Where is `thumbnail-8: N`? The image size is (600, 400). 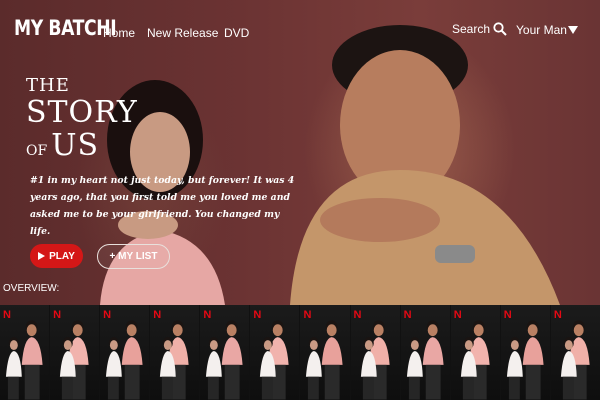 thumbnail-8: N is located at coordinates (375, 352).